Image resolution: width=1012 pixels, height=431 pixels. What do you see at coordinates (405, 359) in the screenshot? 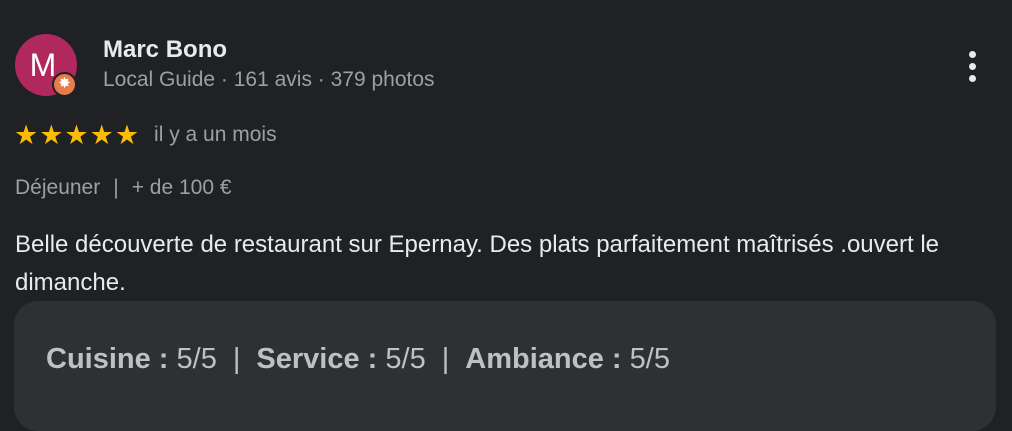
I see `service-score: 5/5` at bounding box center [405, 359].